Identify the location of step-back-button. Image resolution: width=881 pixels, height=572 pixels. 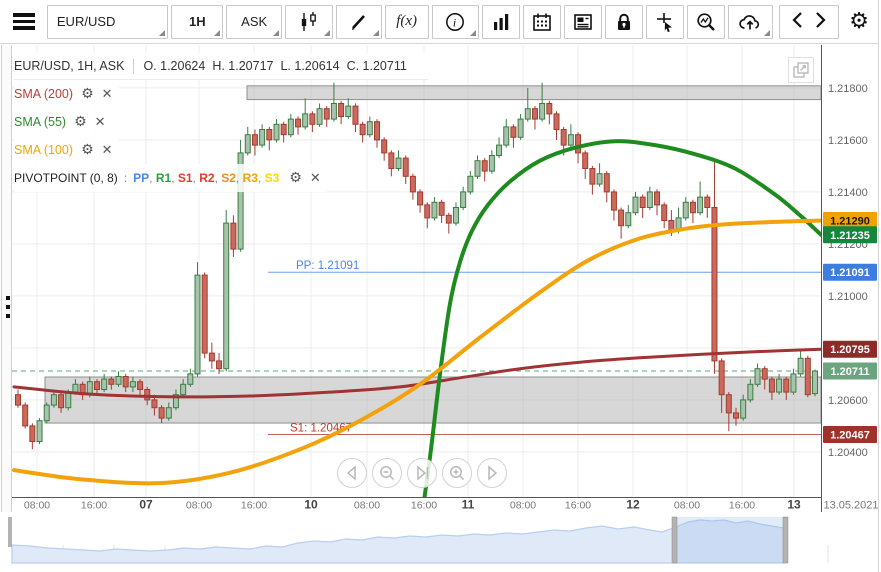
(352, 473).